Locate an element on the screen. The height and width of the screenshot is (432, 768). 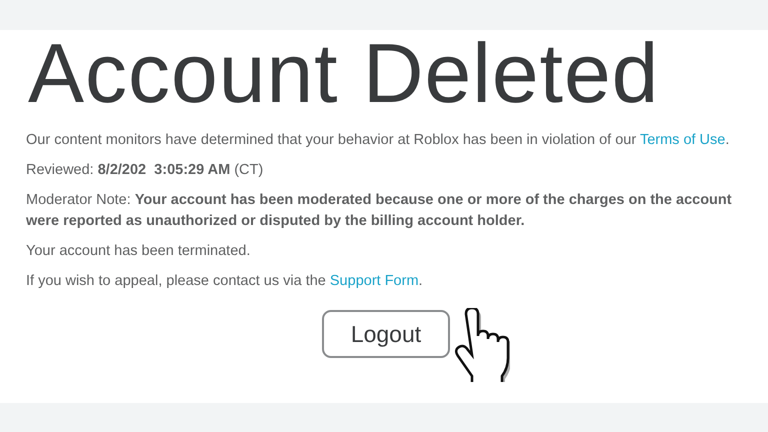
message-text: Our content monitors have determined that your behavior at Roblox has been in violation of our Terms of Use. is located at coordinates (378, 140).